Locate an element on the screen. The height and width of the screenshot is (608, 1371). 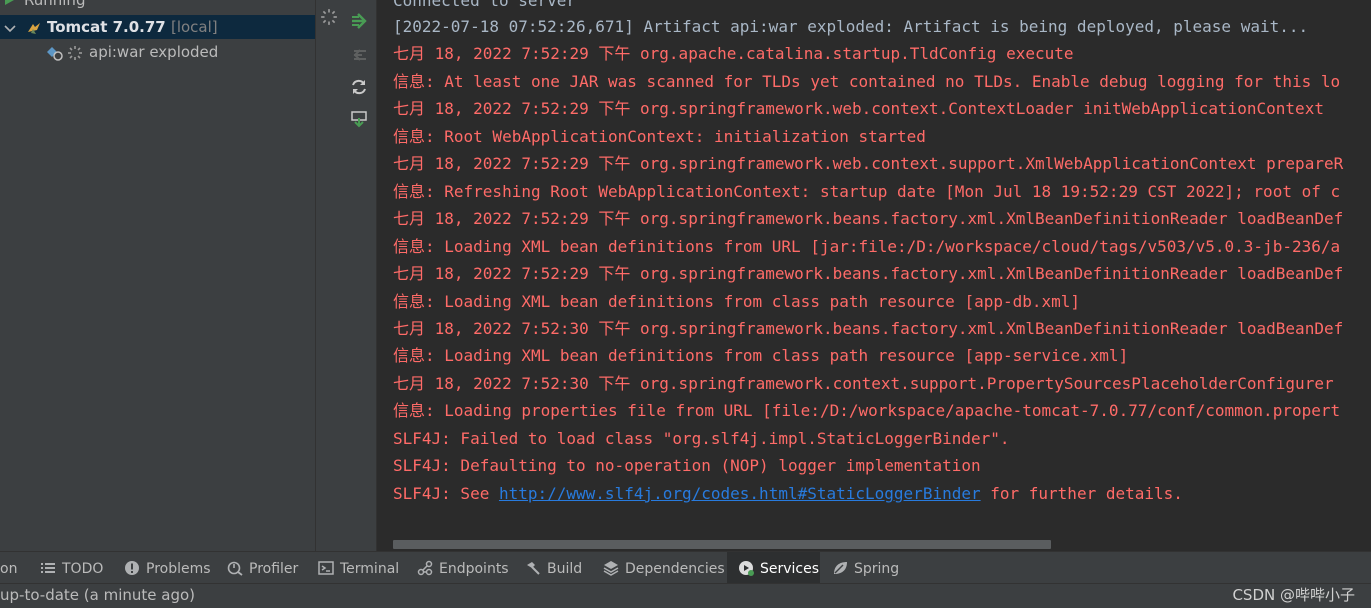
console-toolbar is located at coordinates (346, 275).